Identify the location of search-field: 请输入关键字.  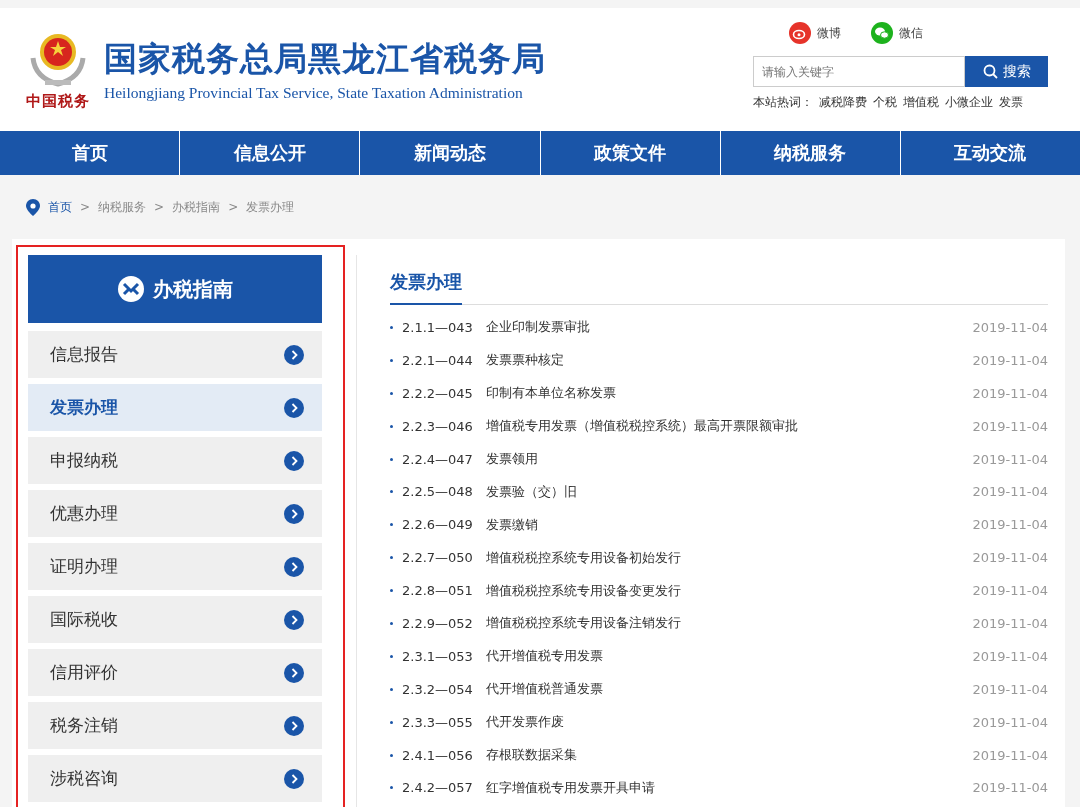
(859, 71).